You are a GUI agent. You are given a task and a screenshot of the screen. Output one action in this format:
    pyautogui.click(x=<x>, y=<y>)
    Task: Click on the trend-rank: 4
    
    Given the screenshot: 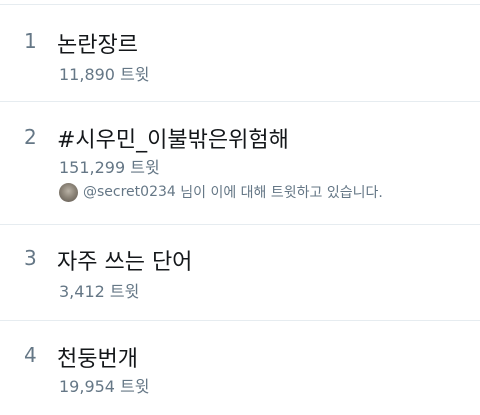 What is the action you would take?
    pyautogui.click(x=30, y=355)
    